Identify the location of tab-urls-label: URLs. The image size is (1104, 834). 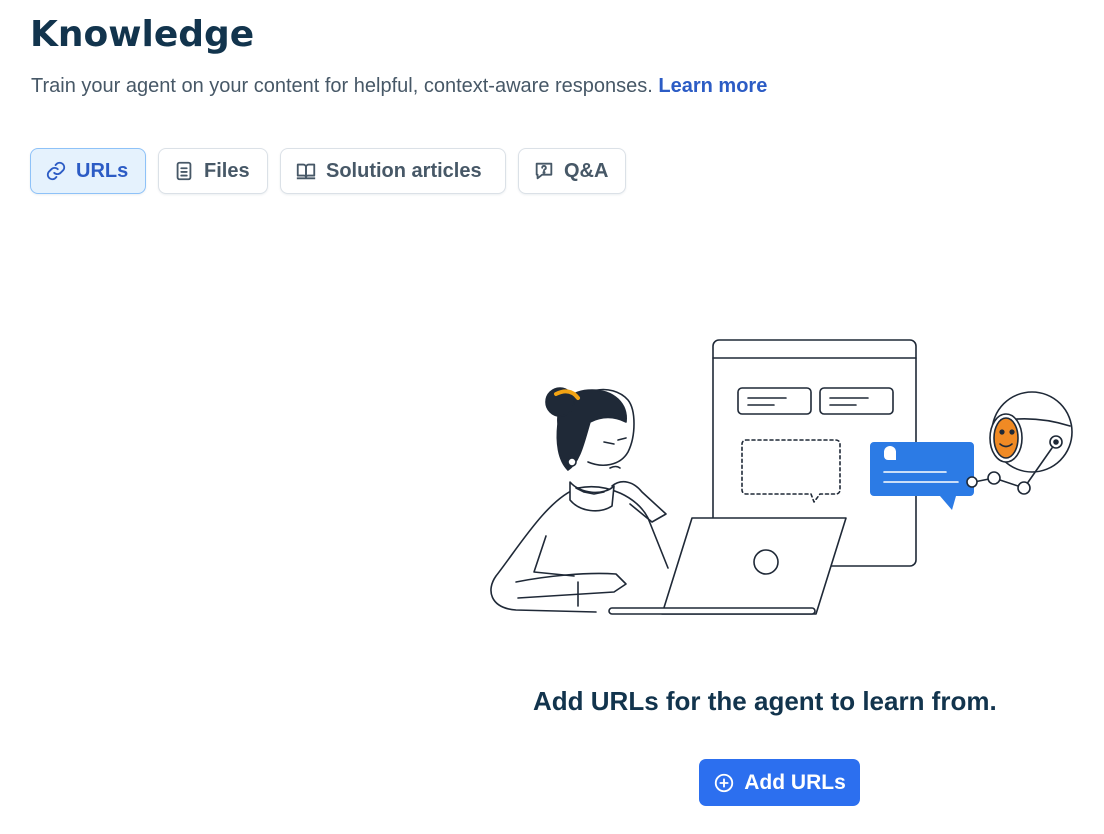
(102, 170).